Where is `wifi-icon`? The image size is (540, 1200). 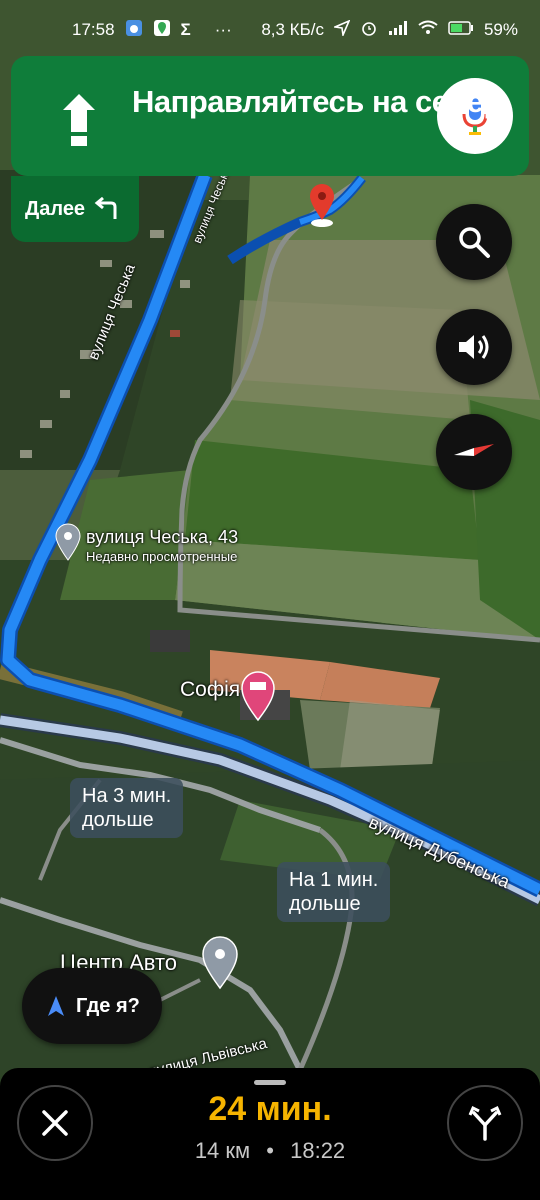 wifi-icon is located at coordinates (428, 30).